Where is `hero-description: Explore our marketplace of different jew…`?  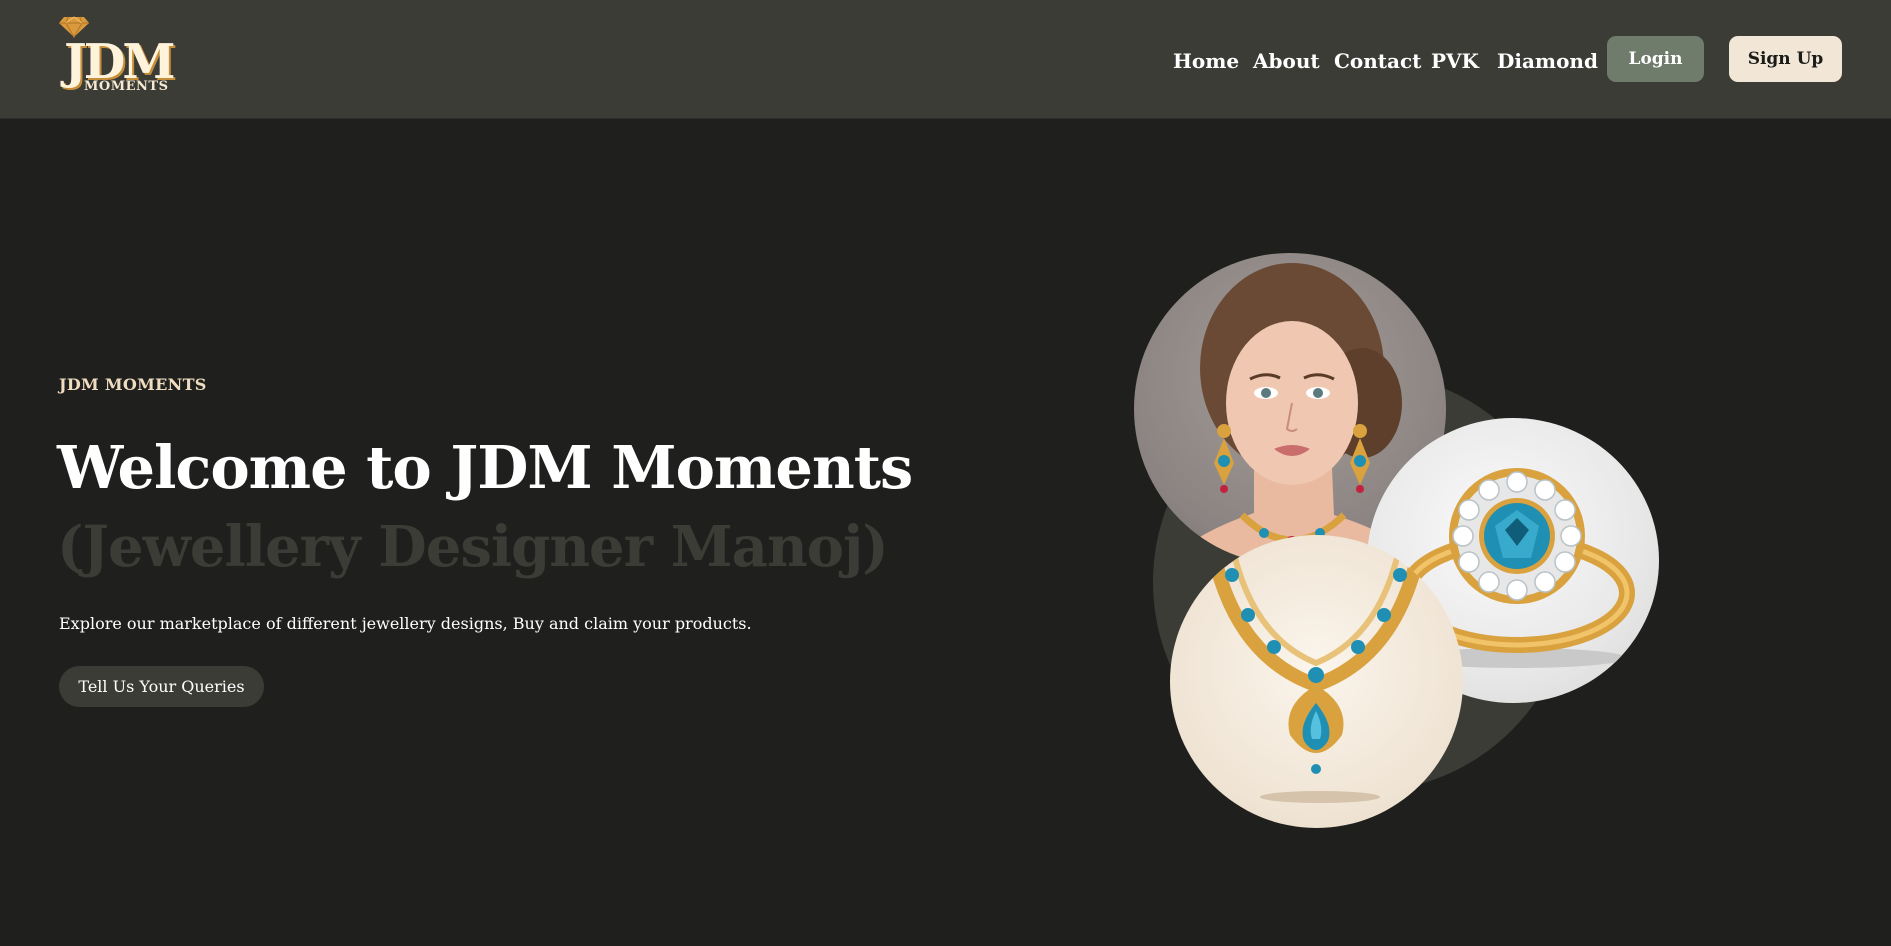 hero-description: Explore our marketplace of different jew… is located at coordinates (405, 623).